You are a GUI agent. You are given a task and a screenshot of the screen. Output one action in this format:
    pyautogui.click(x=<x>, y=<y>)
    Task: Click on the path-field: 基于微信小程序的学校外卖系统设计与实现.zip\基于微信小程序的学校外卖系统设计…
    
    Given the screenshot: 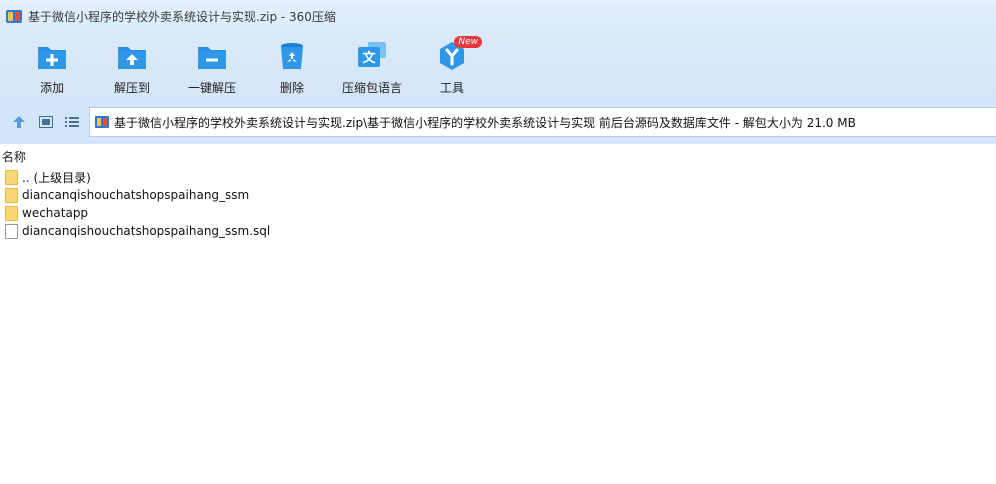 What is the action you would take?
    pyautogui.click(x=542, y=122)
    